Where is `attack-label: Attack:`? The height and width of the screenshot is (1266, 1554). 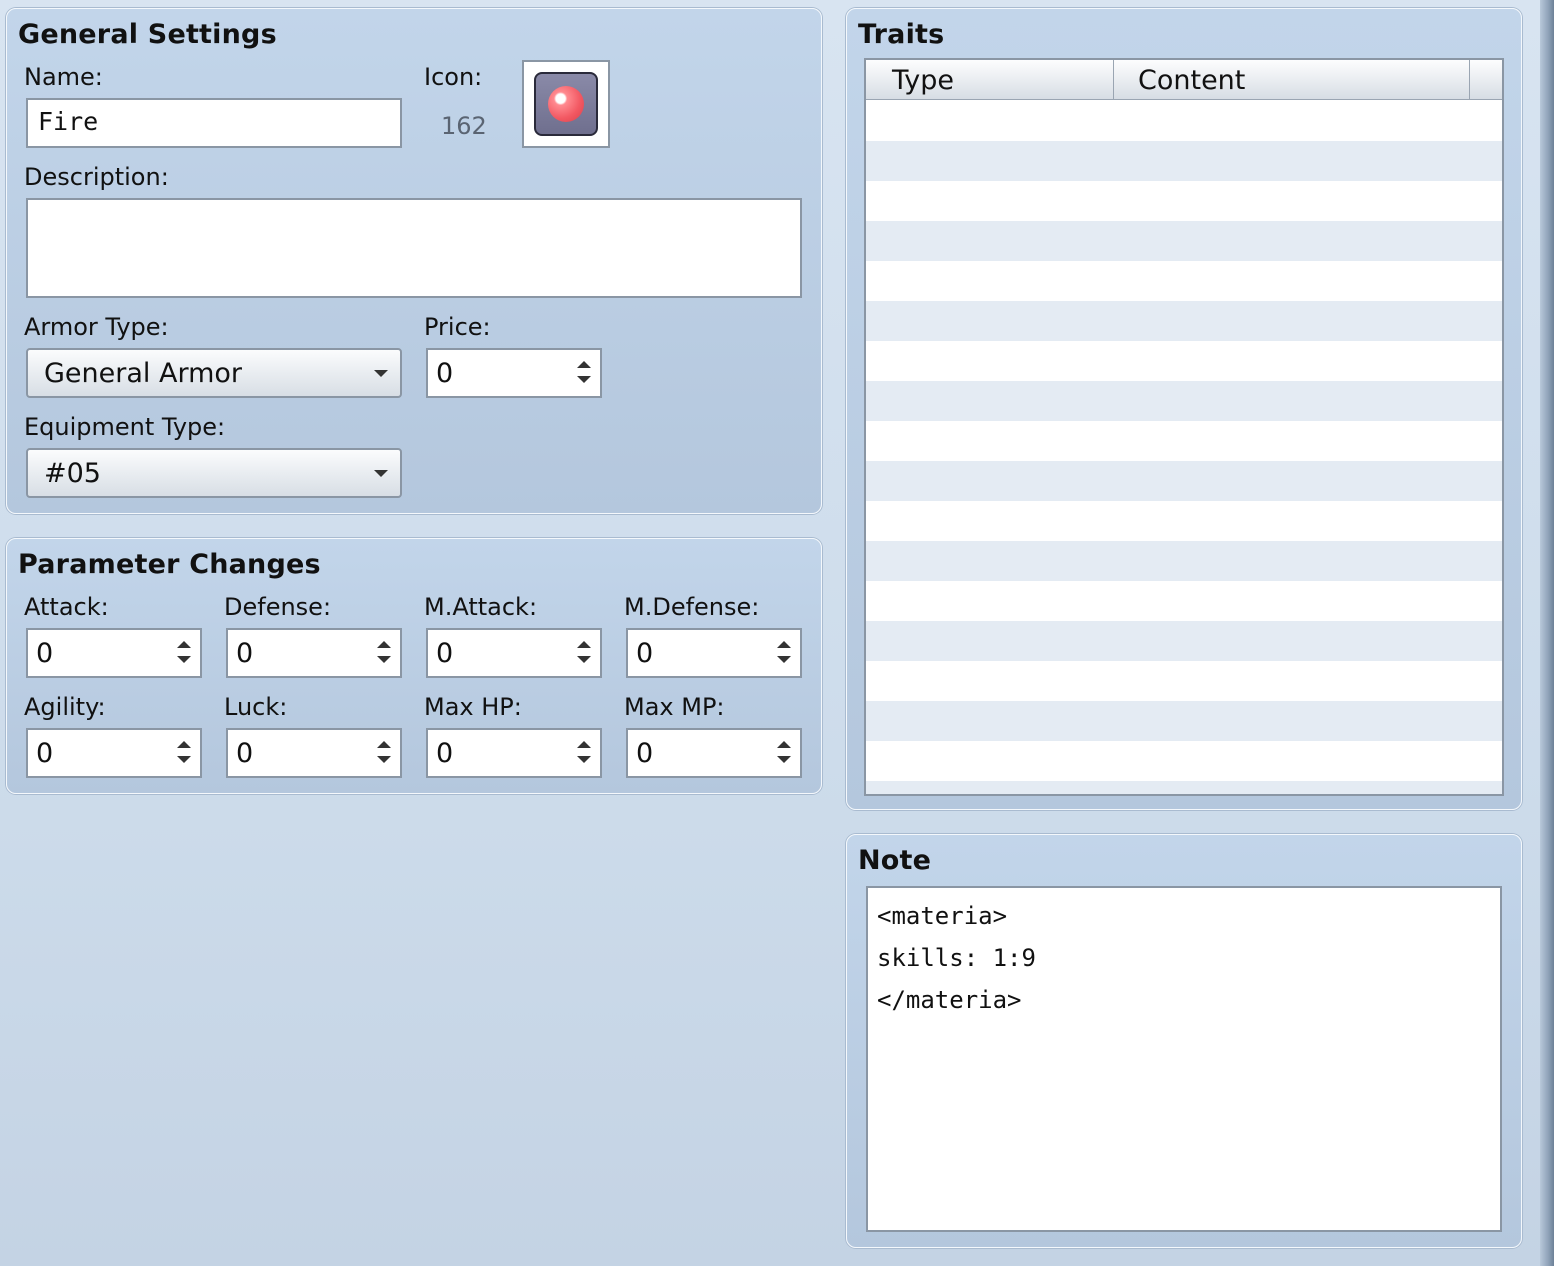
attack-label: Attack: is located at coordinates (66, 607).